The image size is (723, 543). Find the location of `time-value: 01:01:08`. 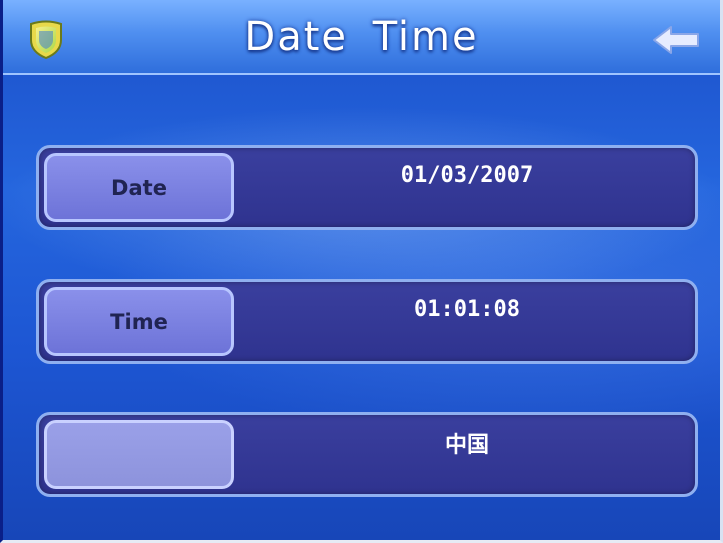

time-value: 01:01:08 is located at coordinates (467, 321).